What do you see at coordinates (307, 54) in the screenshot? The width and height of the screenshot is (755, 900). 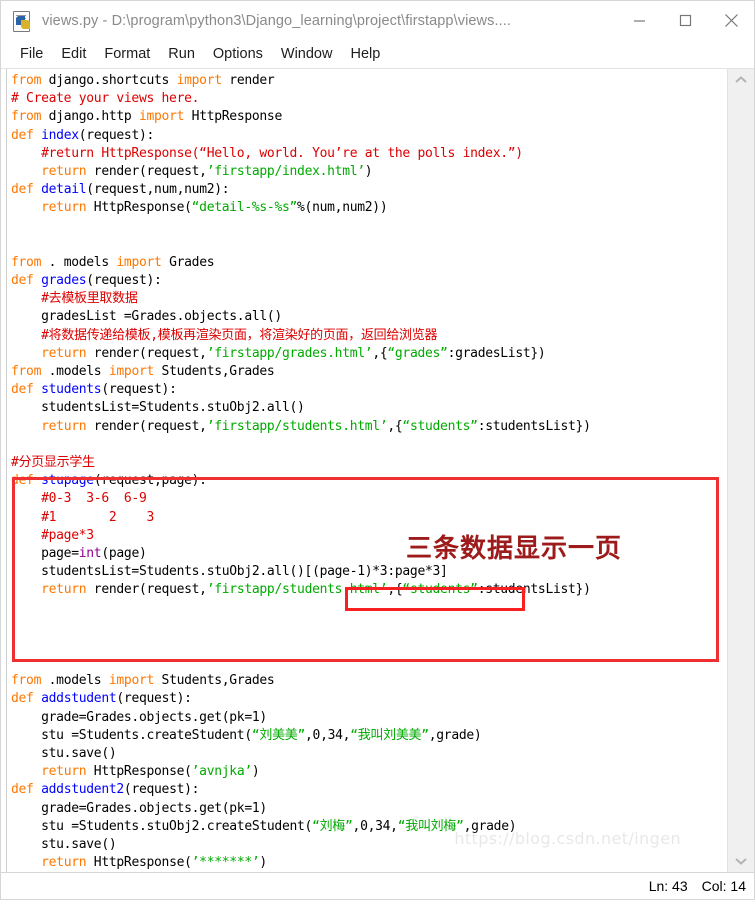 I see `menu-item-window: Window` at bounding box center [307, 54].